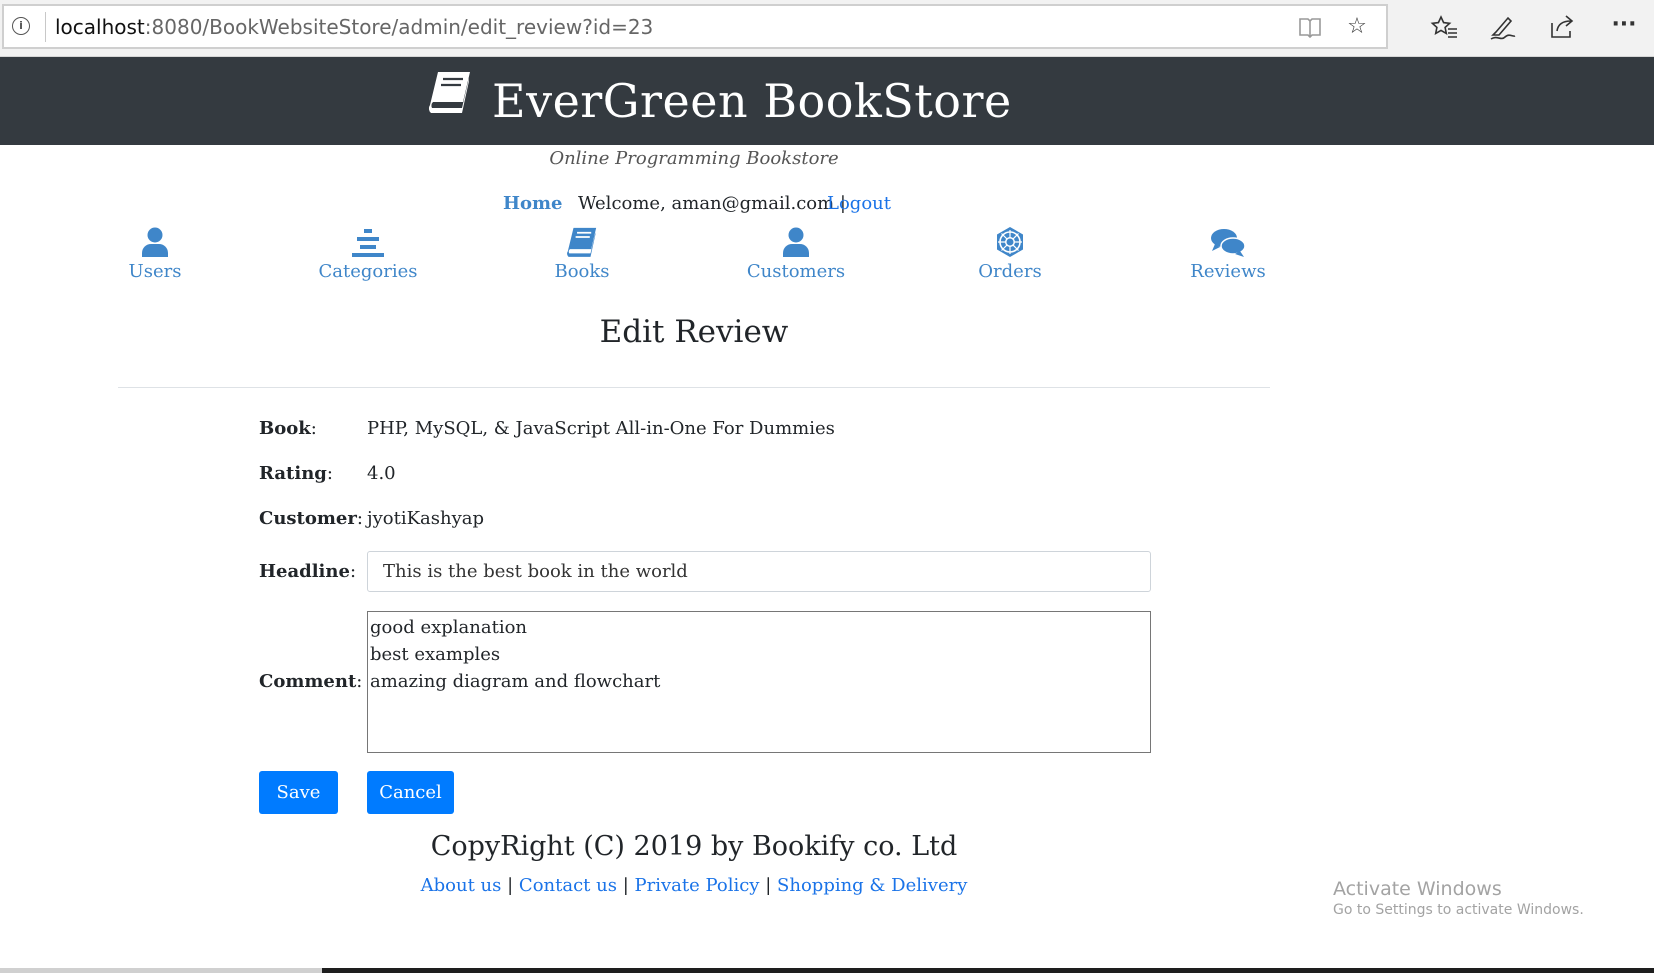  I want to click on site-tagline: Online Programming Bookstore, so click(694, 158).